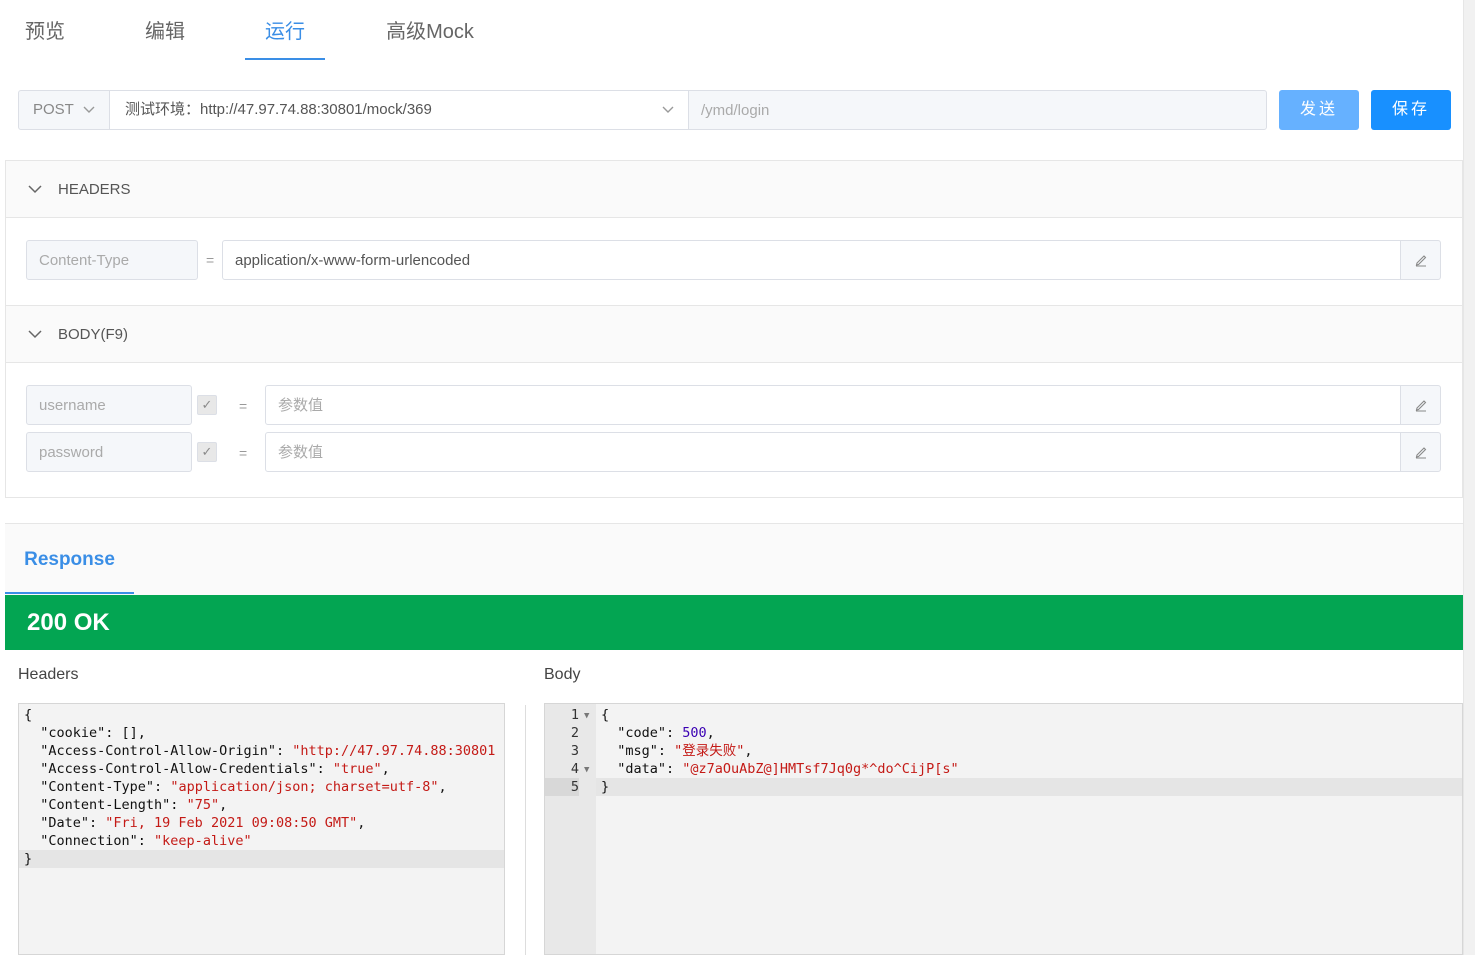 The width and height of the screenshot is (1475, 955). Describe the element at coordinates (525, 830) in the screenshot. I see `divider` at that location.